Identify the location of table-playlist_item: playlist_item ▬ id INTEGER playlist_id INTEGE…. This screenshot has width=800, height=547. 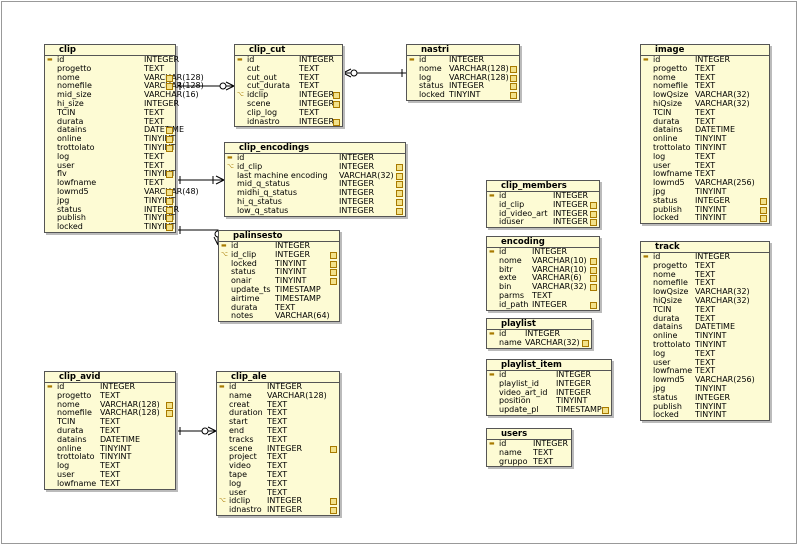
(549, 387).